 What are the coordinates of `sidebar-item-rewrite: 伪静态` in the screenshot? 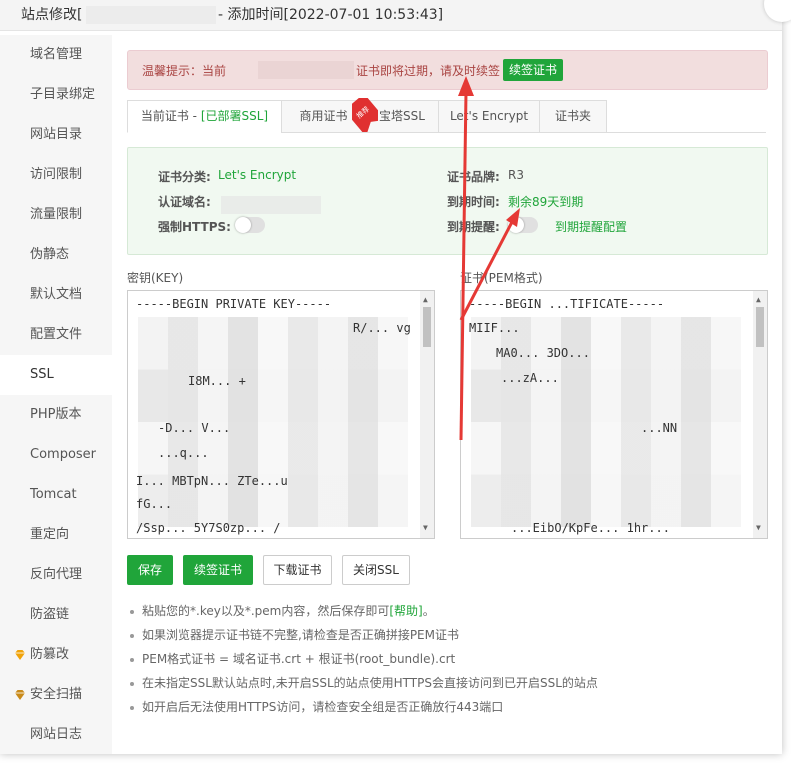 It's located at (56, 255).